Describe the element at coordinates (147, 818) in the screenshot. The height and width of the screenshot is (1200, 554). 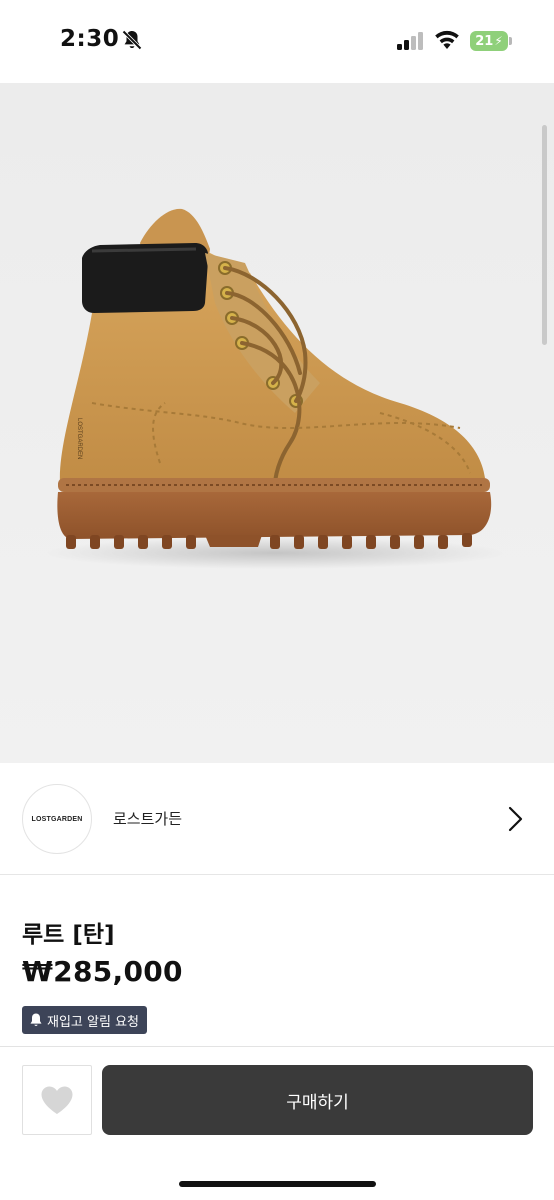
I see `seller-name: 로스트가든` at that location.